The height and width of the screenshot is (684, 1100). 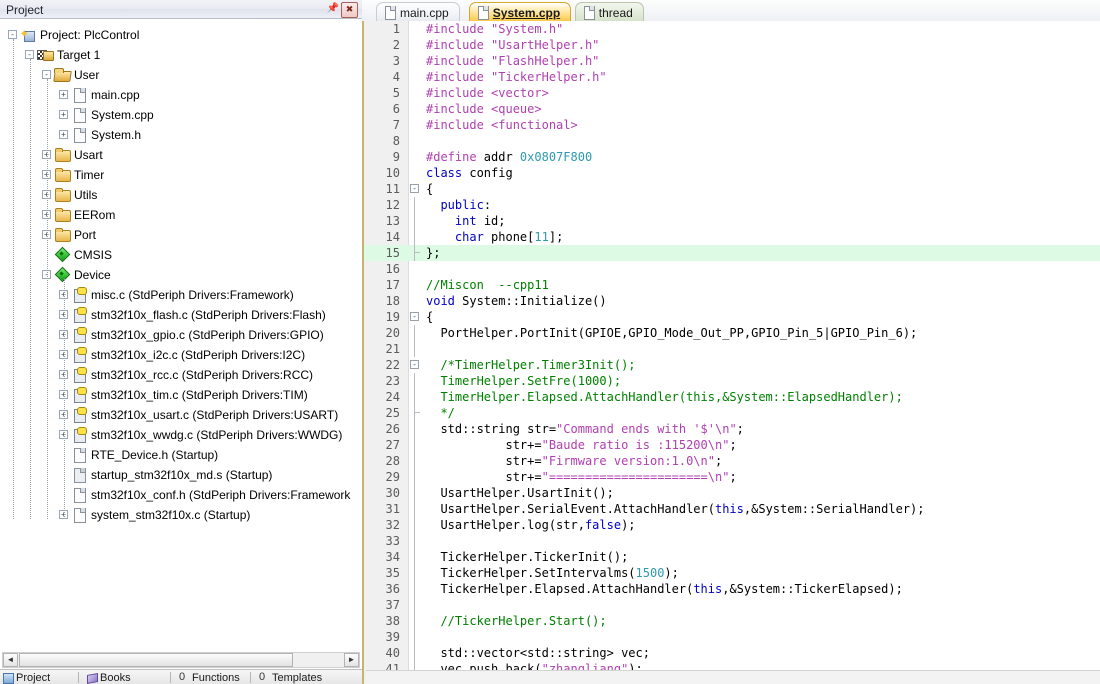 What do you see at coordinates (732, 205) in the screenshot?
I see `code-line: 12 public:` at bounding box center [732, 205].